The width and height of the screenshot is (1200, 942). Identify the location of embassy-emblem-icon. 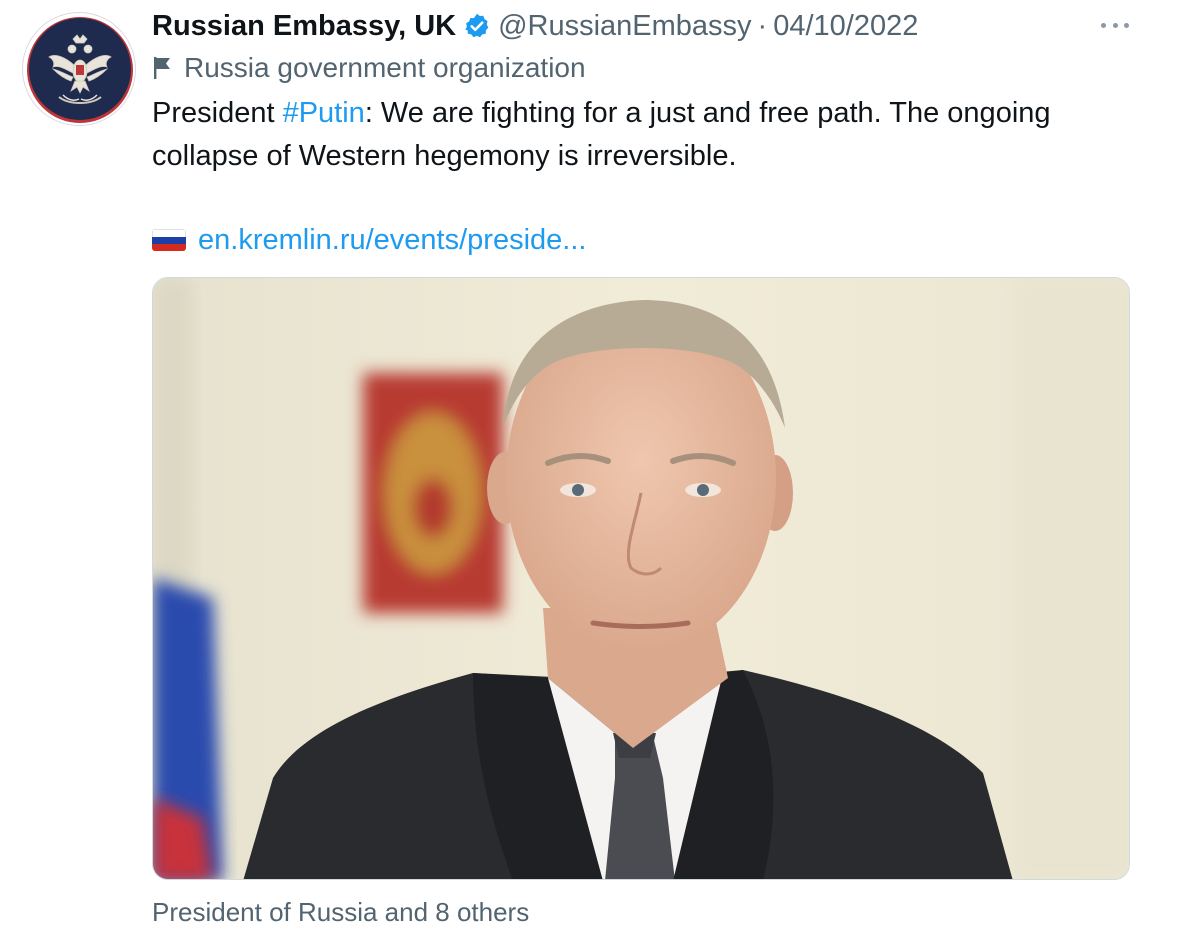
(80, 70).